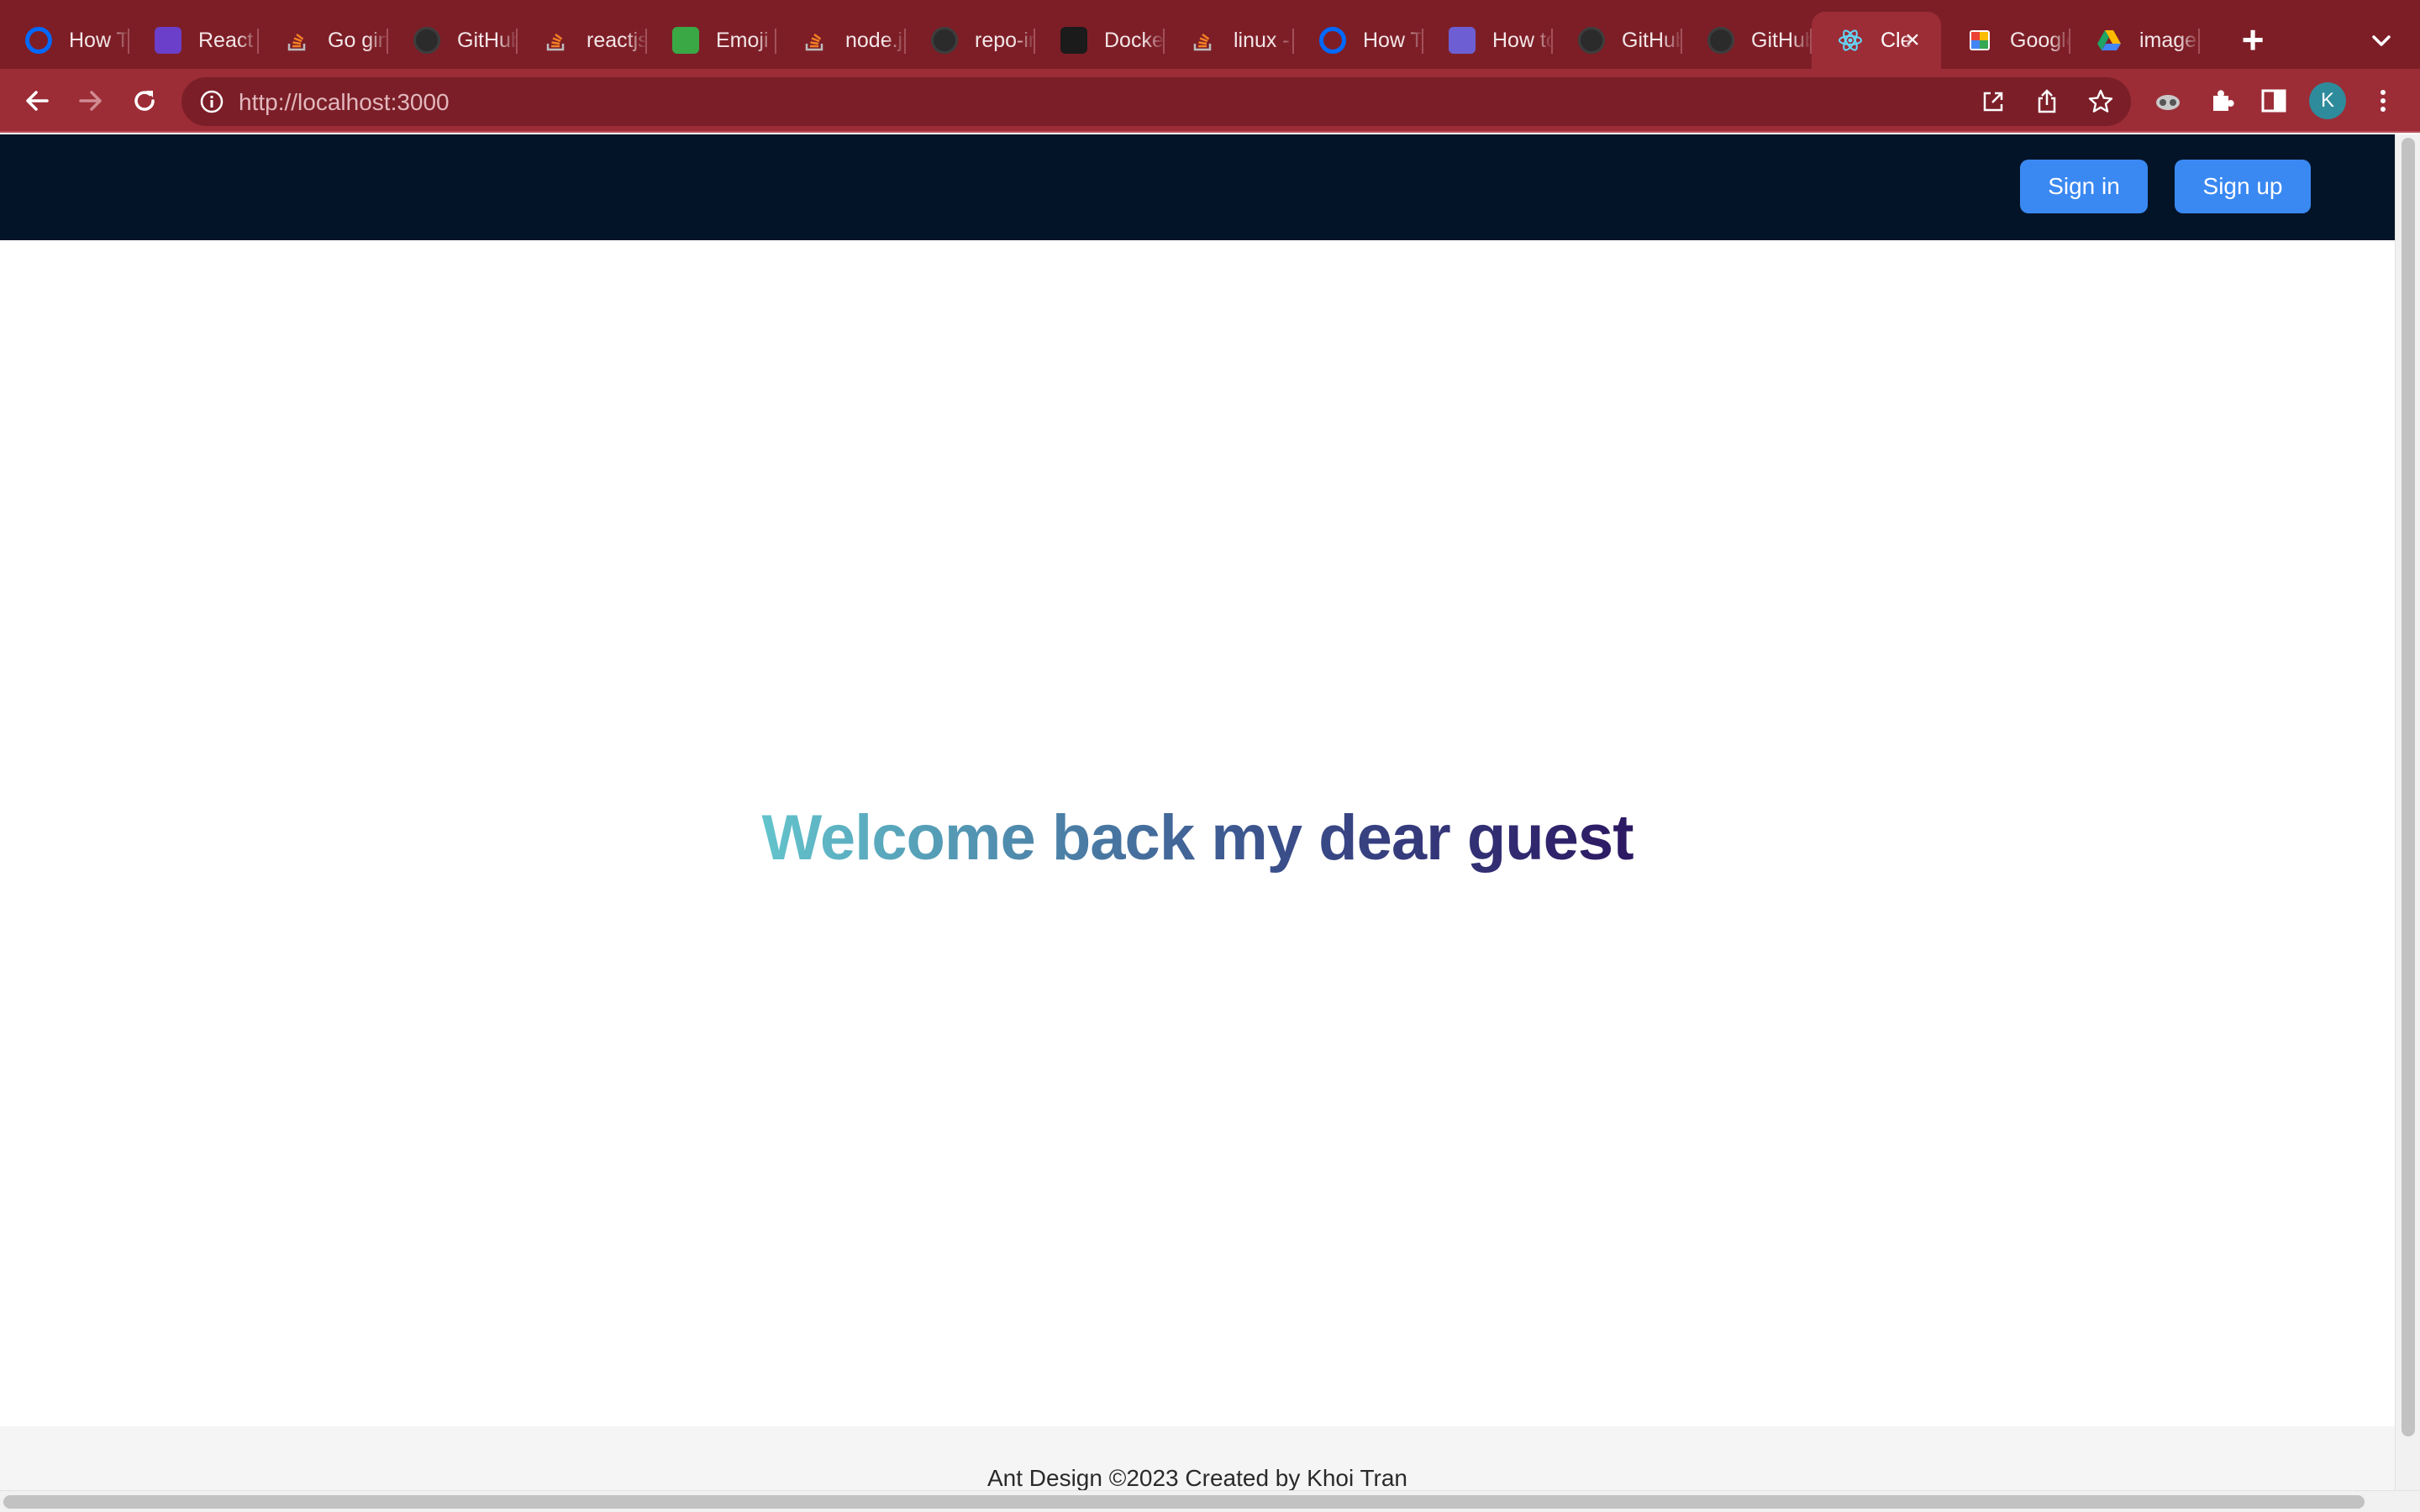 Image resolution: width=2420 pixels, height=1512 pixels. I want to click on browser-tab: repo-in, so click(970, 40).